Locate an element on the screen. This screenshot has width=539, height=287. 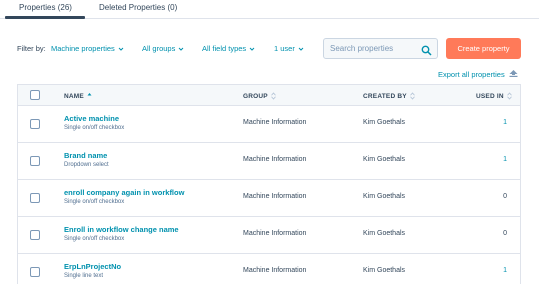
search-input is located at coordinates (371, 48).